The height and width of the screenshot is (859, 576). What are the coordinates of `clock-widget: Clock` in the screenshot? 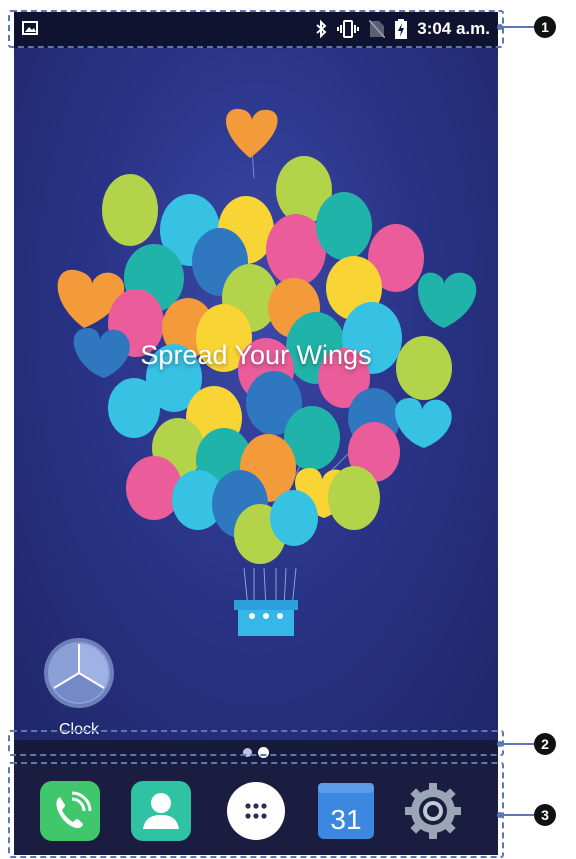 It's located at (79, 687).